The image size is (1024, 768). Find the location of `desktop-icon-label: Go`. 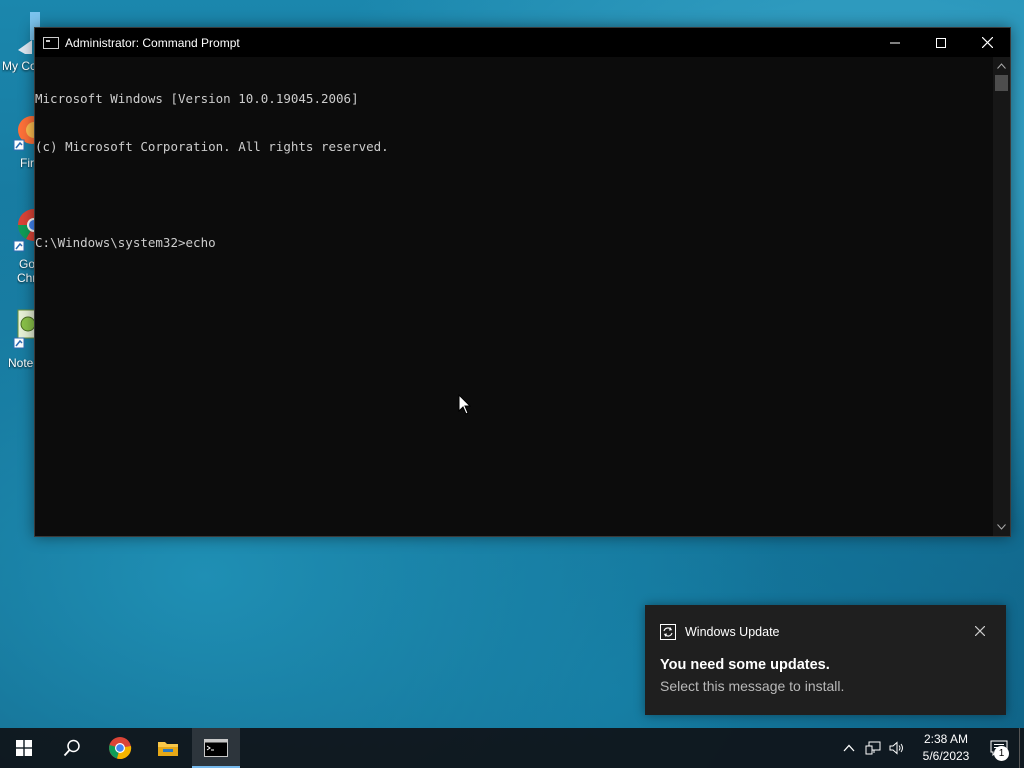

desktop-icon-label: Go is located at coordinates (27, 264).